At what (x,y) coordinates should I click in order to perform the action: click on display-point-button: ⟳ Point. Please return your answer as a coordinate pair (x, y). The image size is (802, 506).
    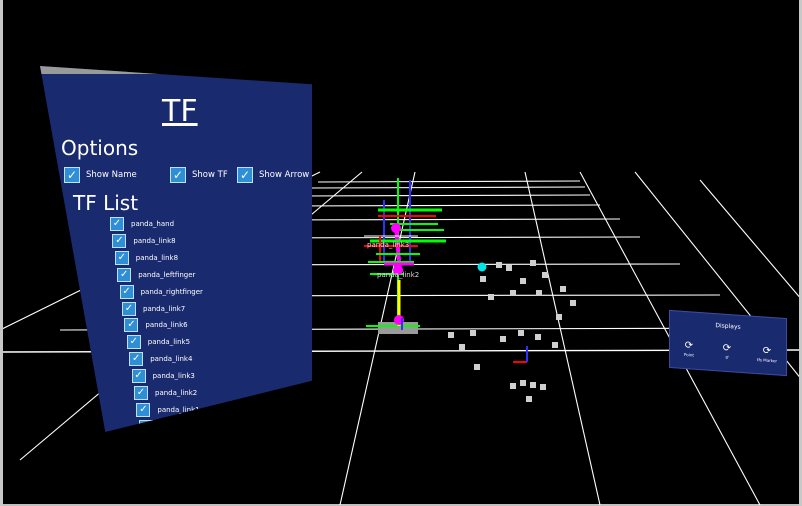
    Looking at the image, I should click on (689, 348).